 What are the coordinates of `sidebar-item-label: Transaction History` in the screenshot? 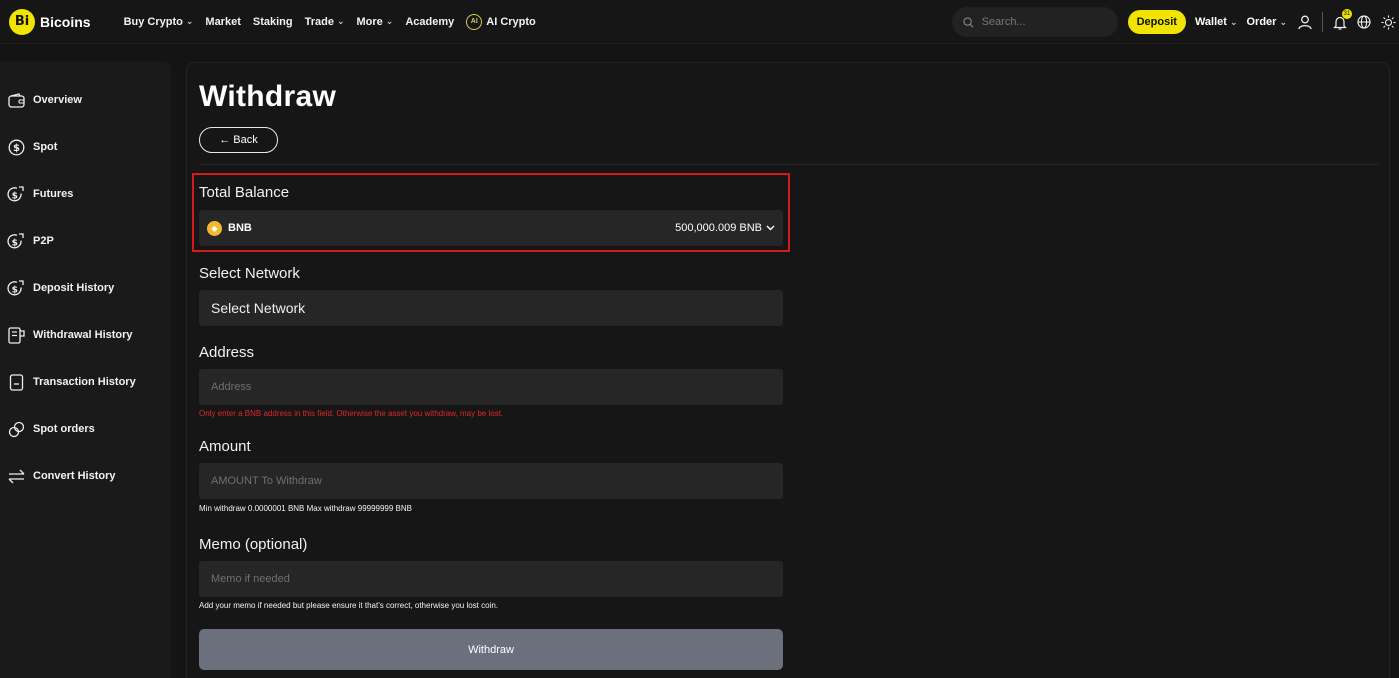 It's located at (84, 382).